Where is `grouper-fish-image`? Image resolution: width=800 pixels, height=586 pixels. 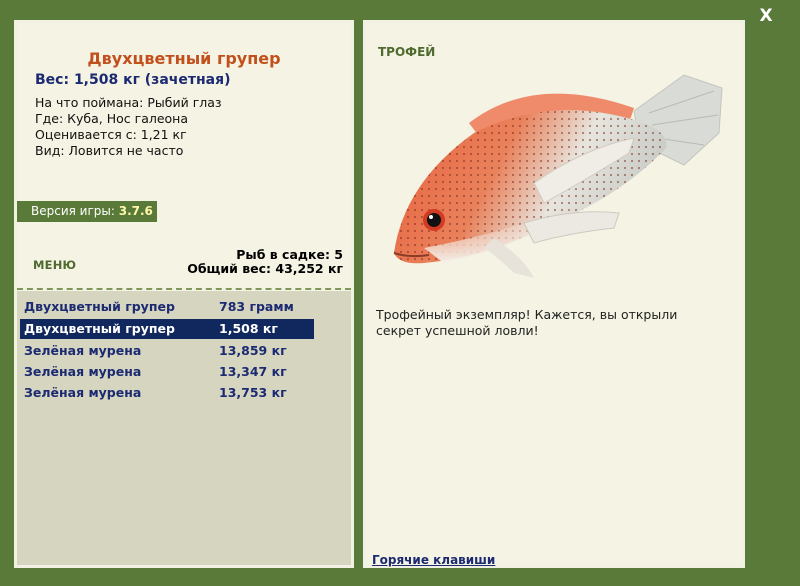 grouper-fish-image is located at coordinates (558, 176).